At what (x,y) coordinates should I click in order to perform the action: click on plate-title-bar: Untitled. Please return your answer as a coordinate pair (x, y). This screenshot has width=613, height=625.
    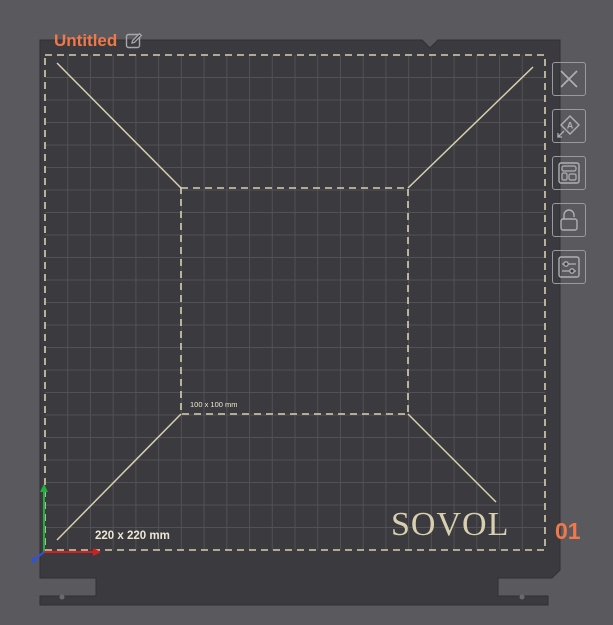
    Looking at the image, I should click on (98, 41).